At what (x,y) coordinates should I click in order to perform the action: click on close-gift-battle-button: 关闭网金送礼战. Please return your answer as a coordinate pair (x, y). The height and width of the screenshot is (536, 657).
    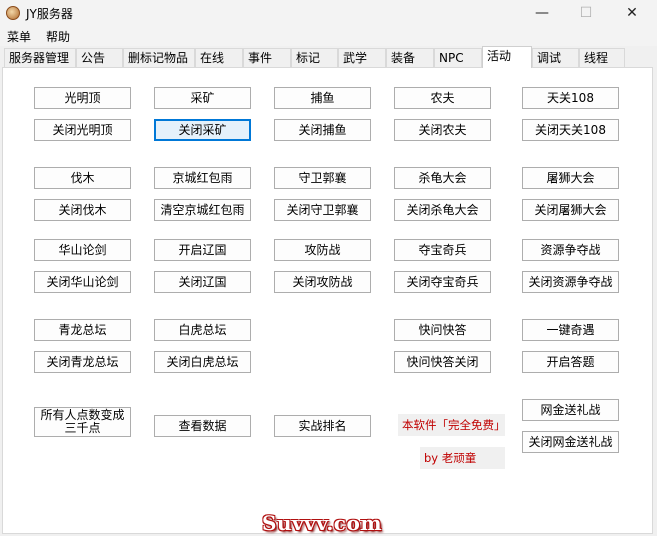
    Looking at the image, I should click on (570, 442).